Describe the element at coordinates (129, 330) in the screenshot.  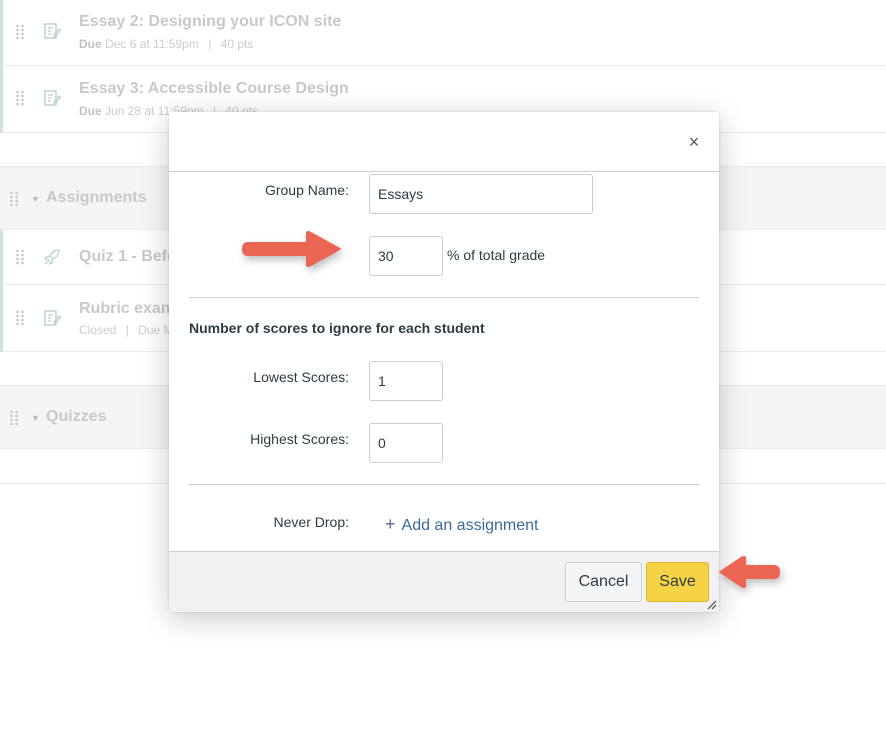
I see `assignment-meta: Closed | Due Ma` at that location.